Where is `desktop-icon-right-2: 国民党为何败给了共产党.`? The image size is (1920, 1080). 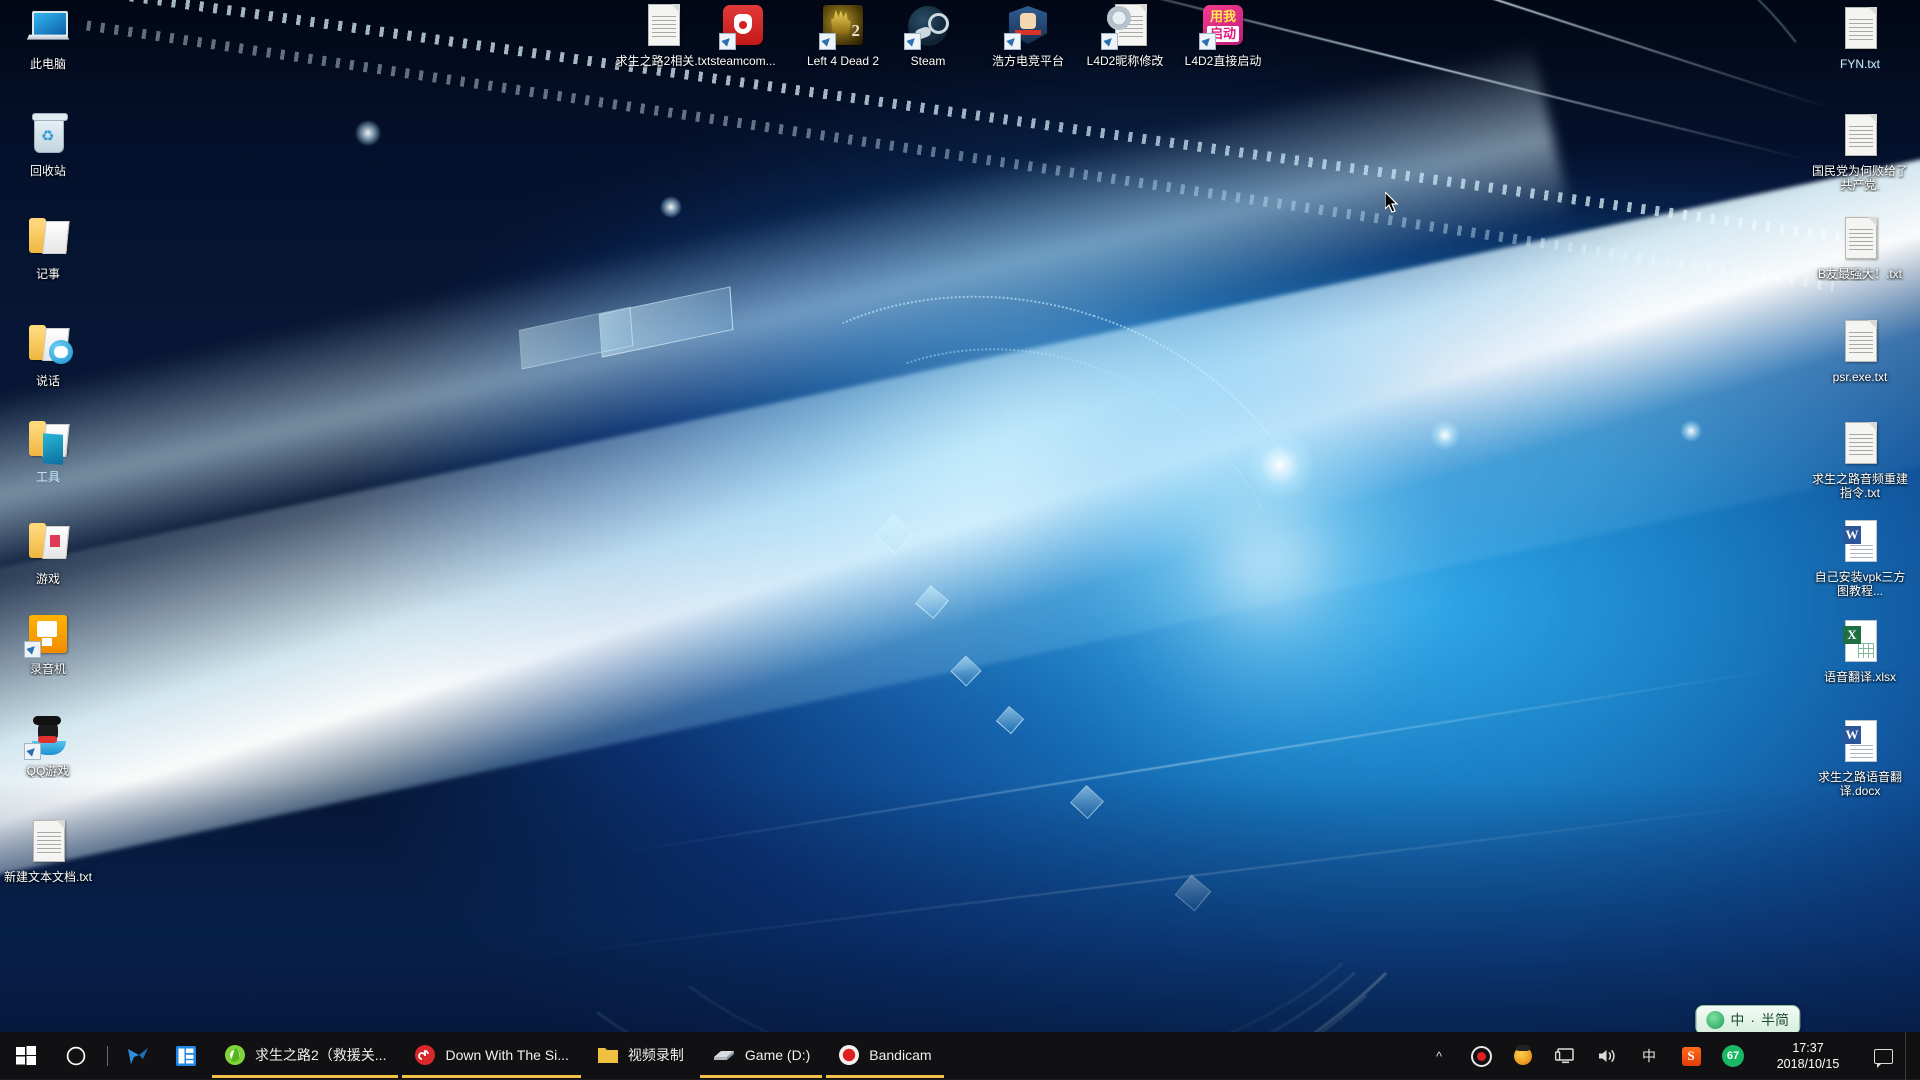
desktop-icon-right-2: 国民党为何败给了共产党. is located at coordinates (1860, 152).